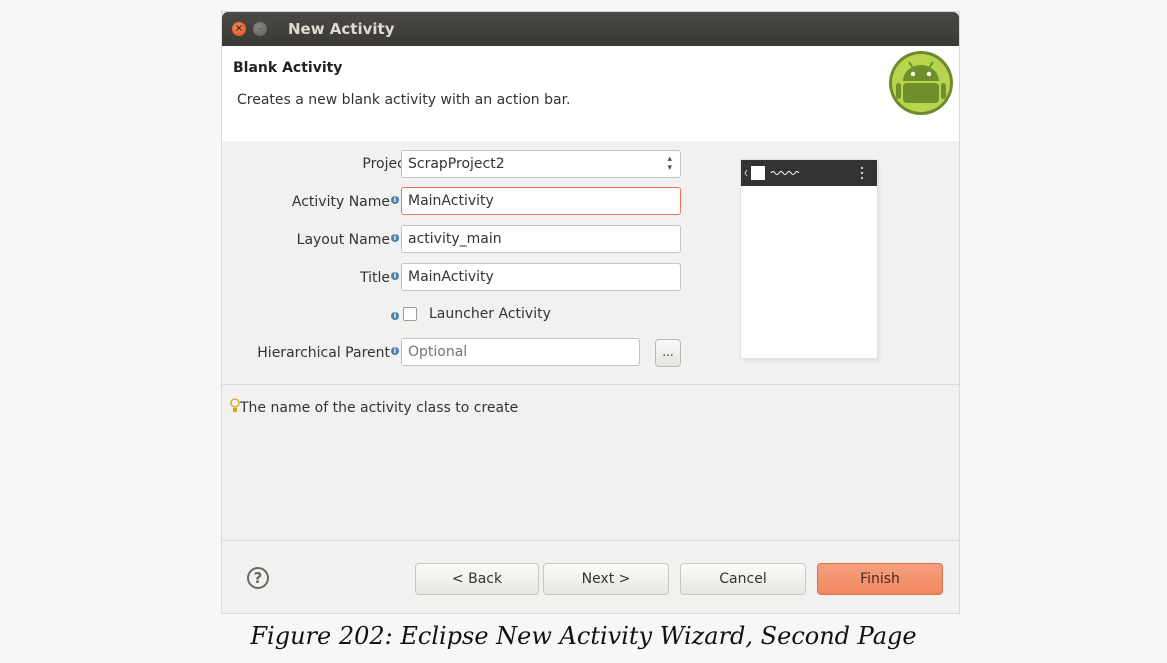  Describe the element at coordinates (320, 278) in the screenshot. I see `title-label-row: Title i` at that location.